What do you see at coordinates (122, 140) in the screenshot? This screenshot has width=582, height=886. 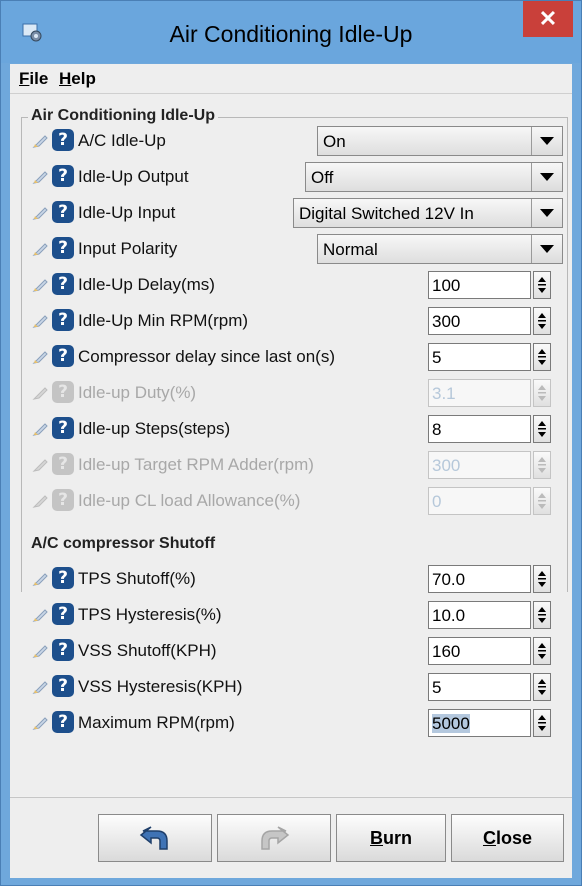 I see `field-label: A/C Idle-Up` at bounding box center [122, 140].